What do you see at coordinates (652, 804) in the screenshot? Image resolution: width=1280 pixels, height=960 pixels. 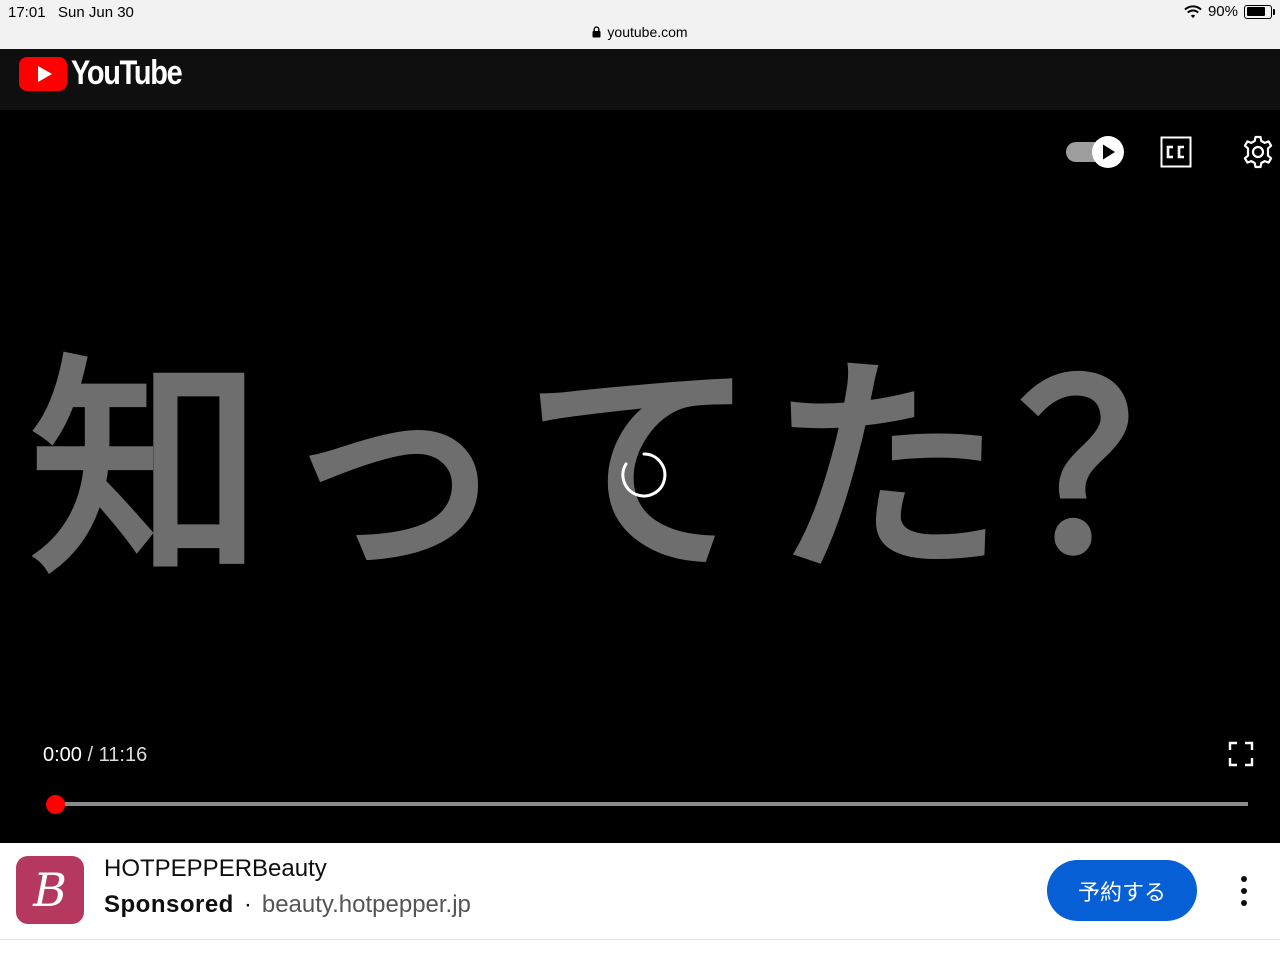 I see `progress-bar` at bounding box center [652, 804].